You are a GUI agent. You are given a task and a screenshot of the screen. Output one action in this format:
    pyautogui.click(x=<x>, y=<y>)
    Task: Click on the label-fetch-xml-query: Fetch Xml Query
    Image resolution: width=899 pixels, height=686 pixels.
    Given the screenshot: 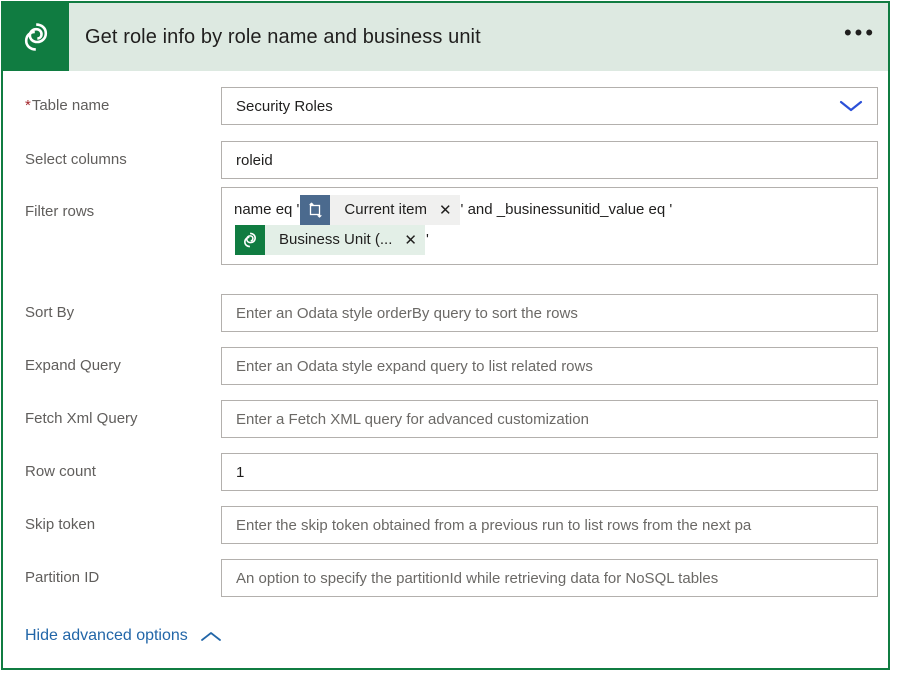 What is the action you would take?
    pyautogui.click(x=120, y=419)
    